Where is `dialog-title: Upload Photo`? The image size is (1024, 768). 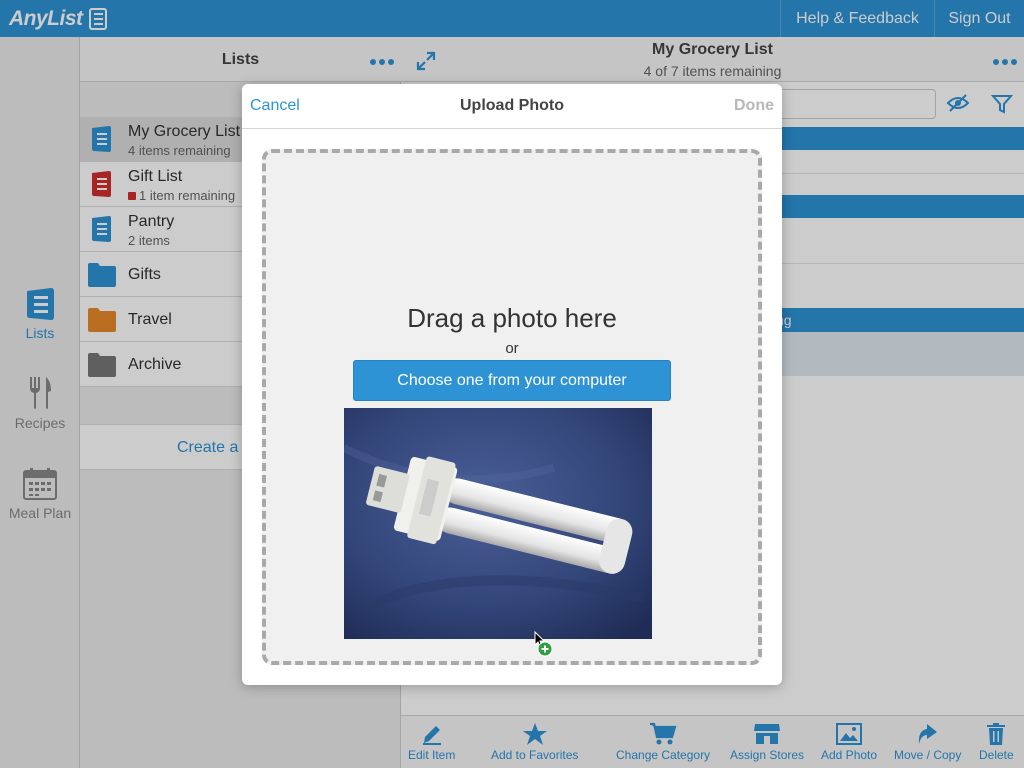
dialog-title: Upload Photo is located at coordinates (512, 105).